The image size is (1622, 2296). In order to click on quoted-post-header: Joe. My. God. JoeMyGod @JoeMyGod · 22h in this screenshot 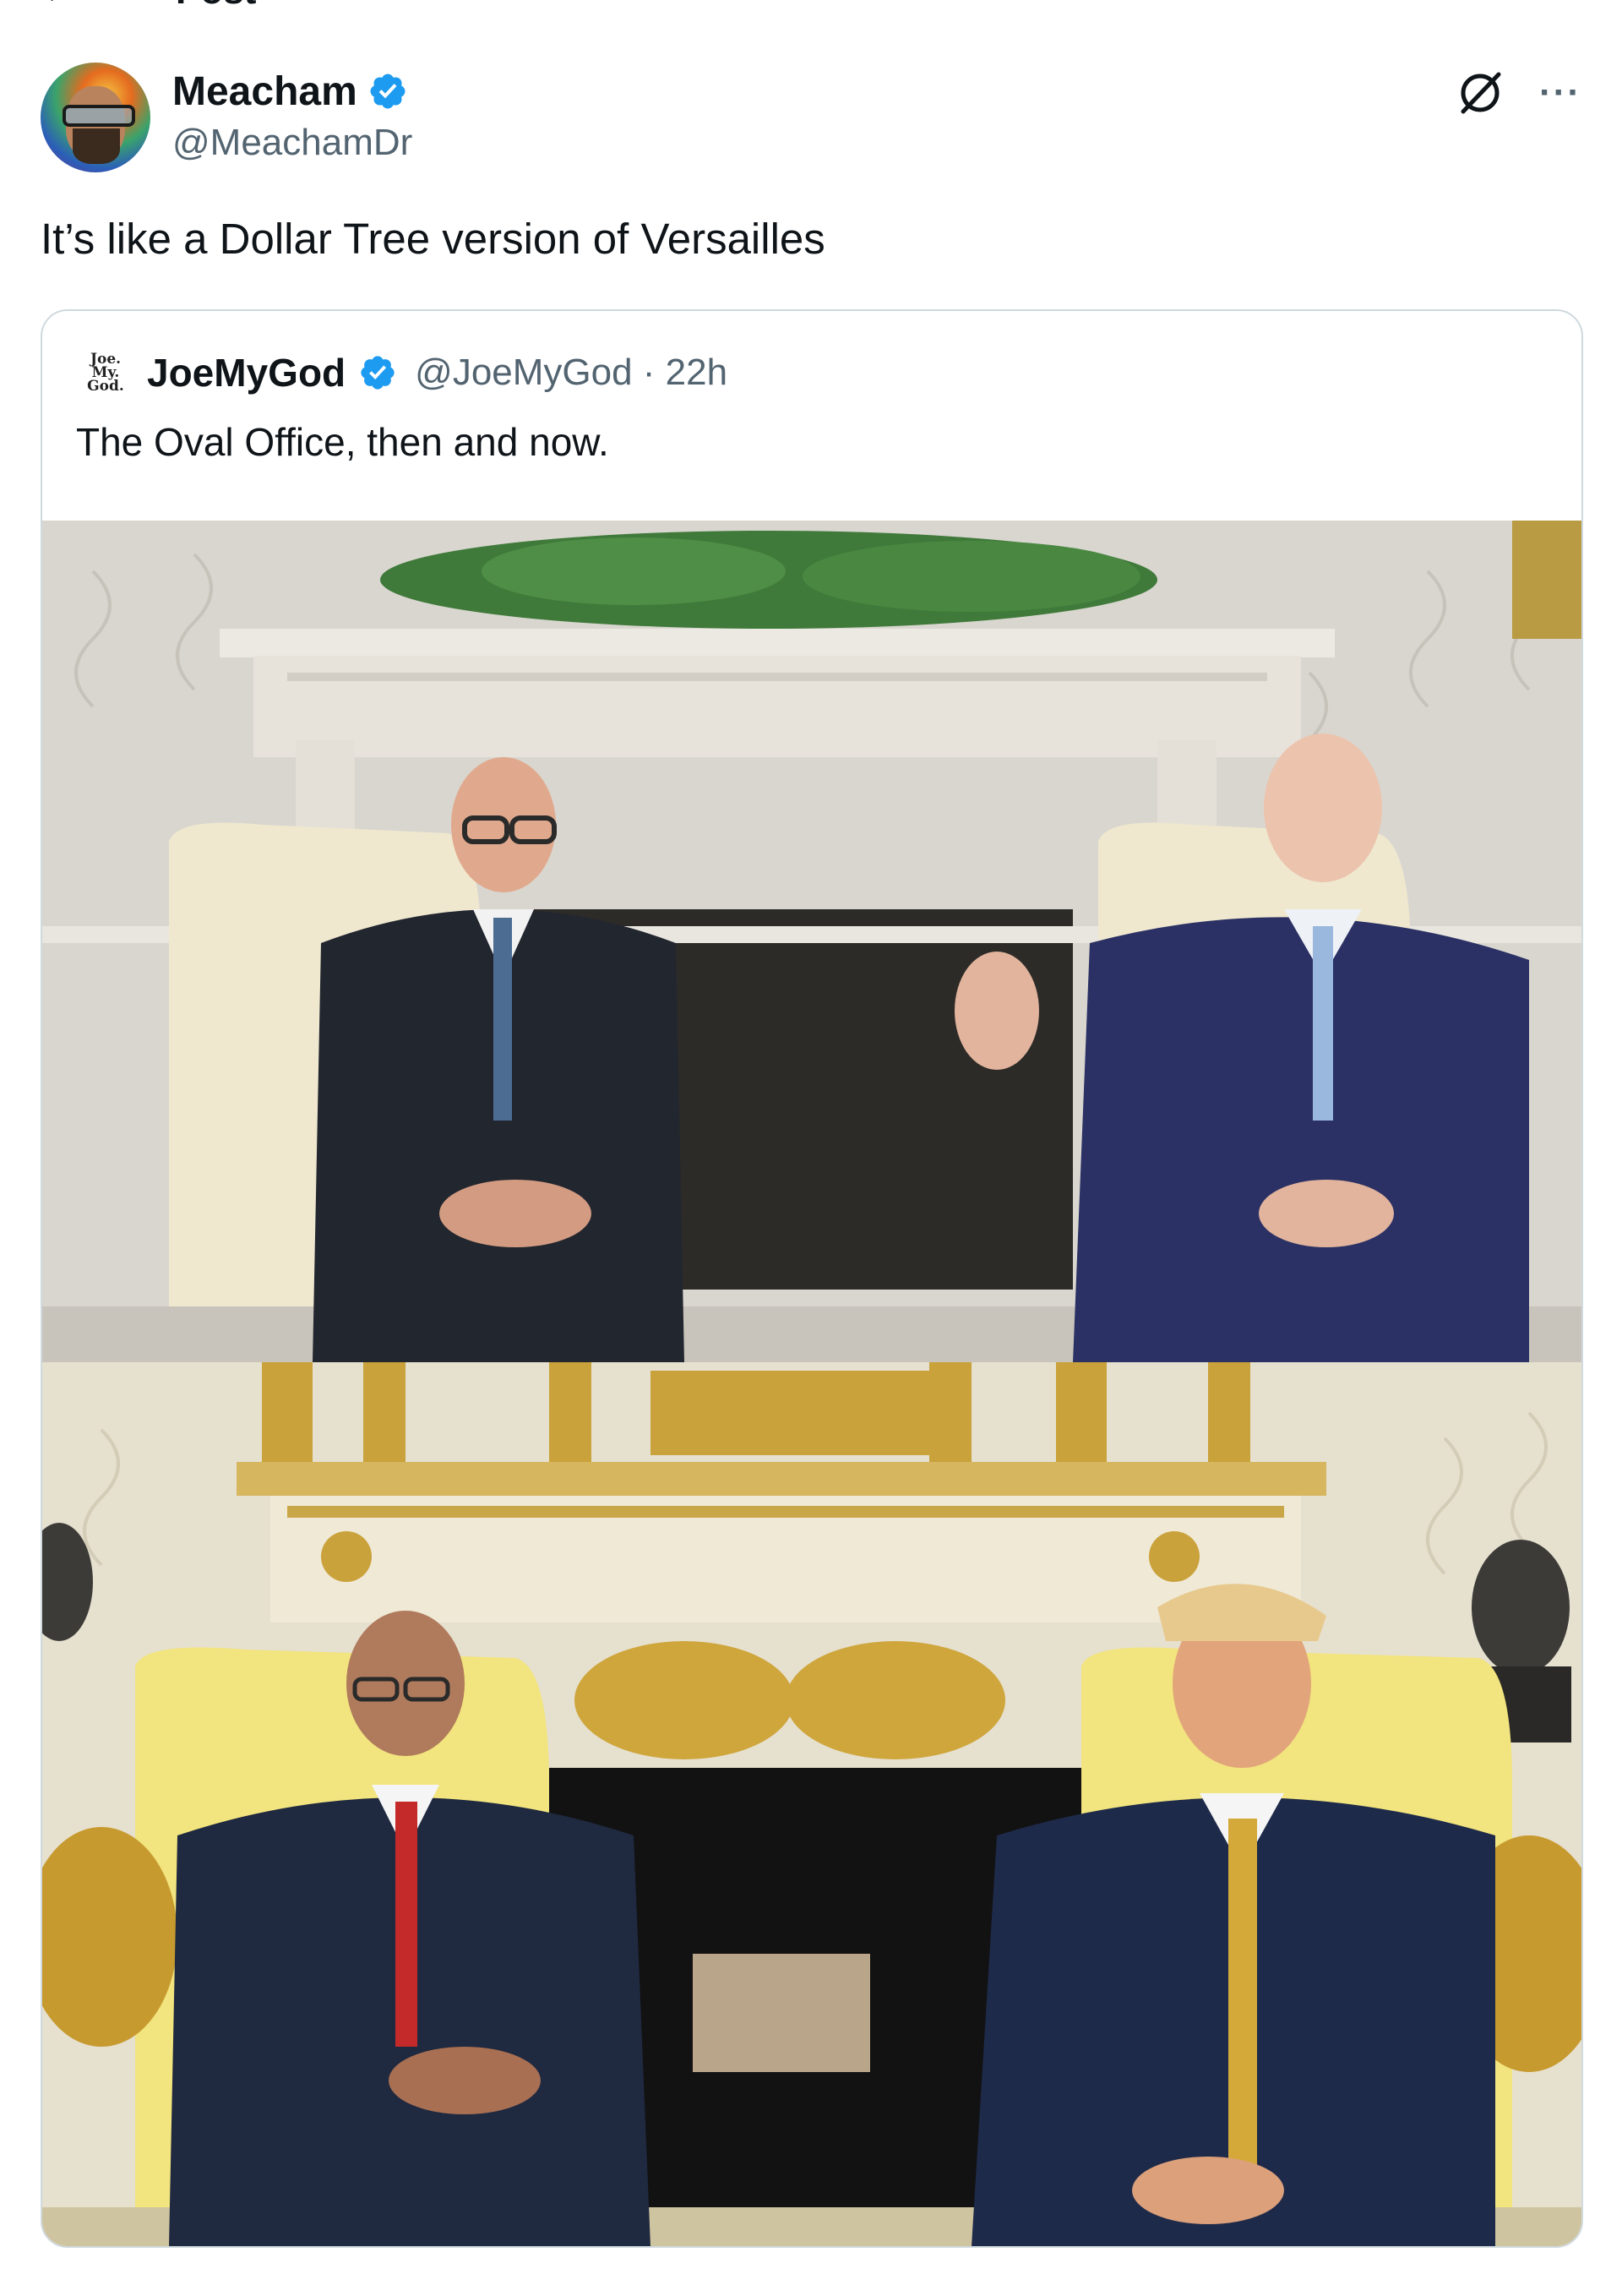, I will do `click(402, 373)`.